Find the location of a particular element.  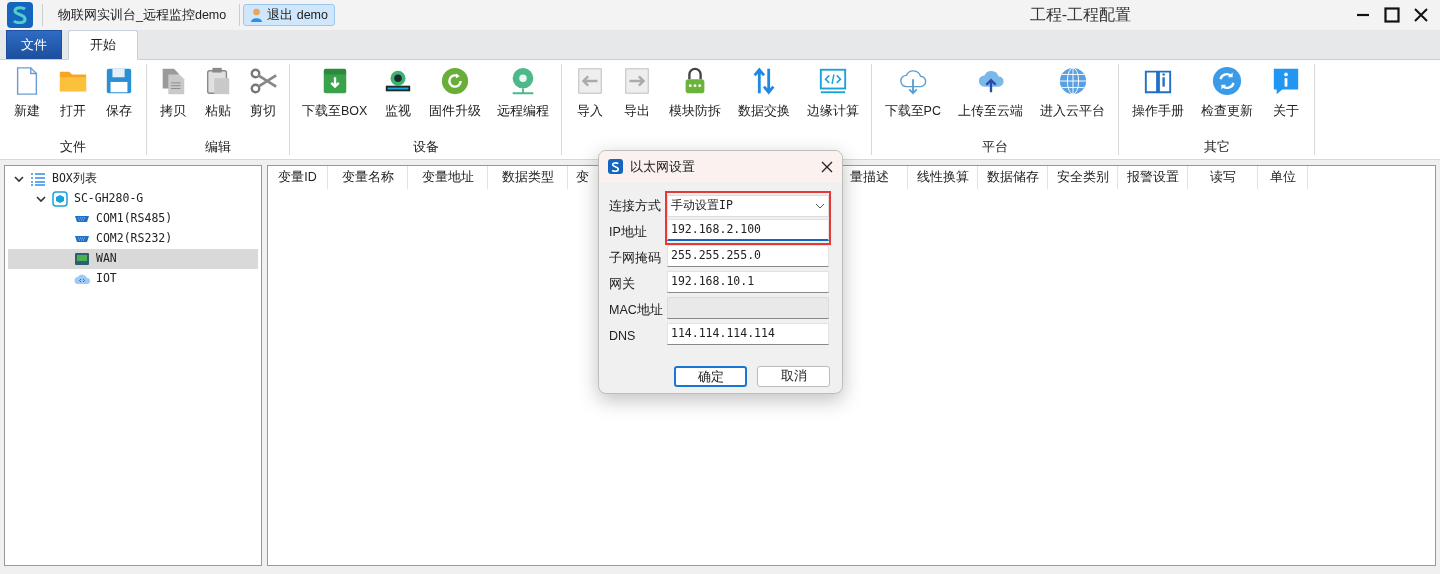

input-field: 192.168.2.100 is located at coordinates (748, 230).